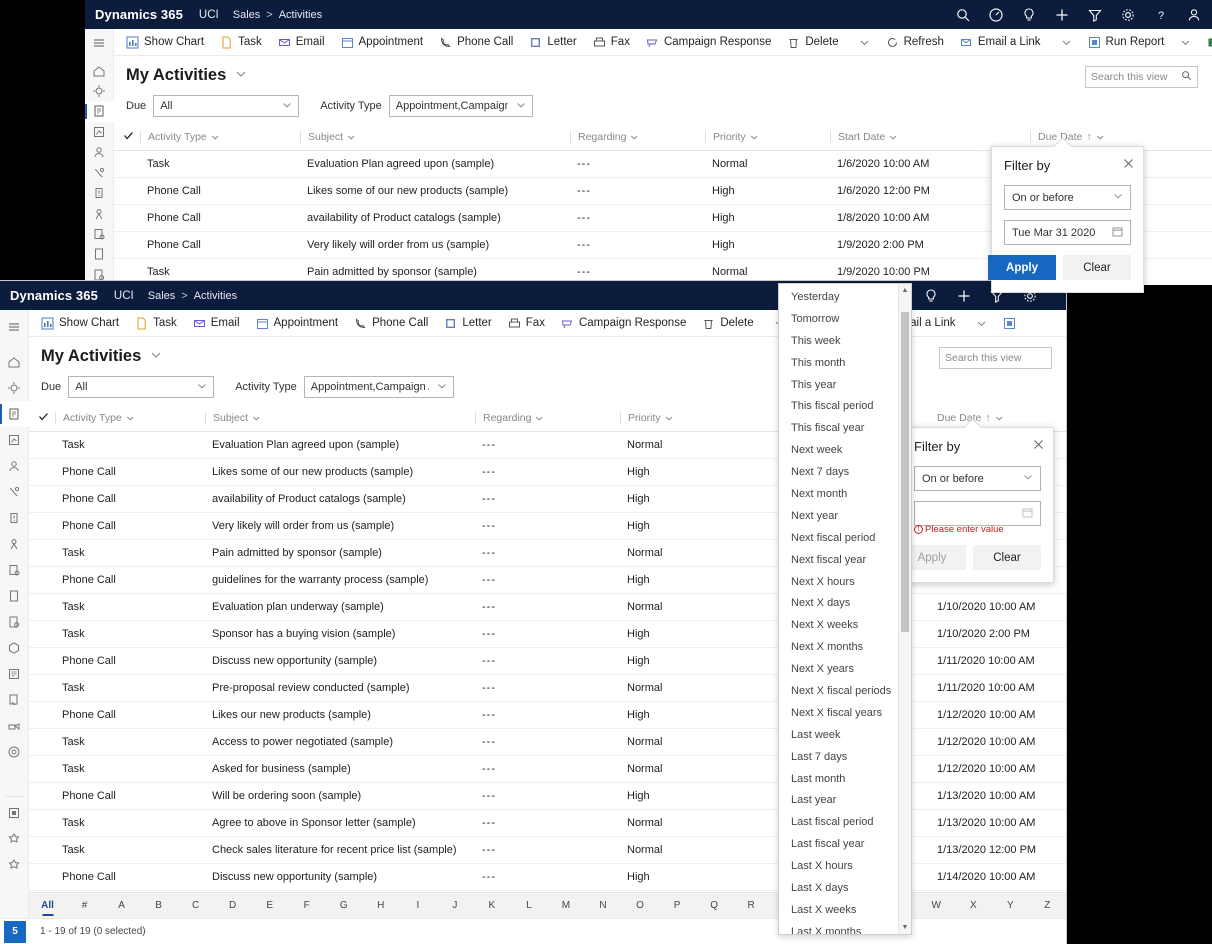 This screenshot has height=944, width=1212. What do you see at coordinates (340, 472) in the screenshot?
I see `cell-subject: Likes some of our new products (sample)` at bounding box center [340, 472].